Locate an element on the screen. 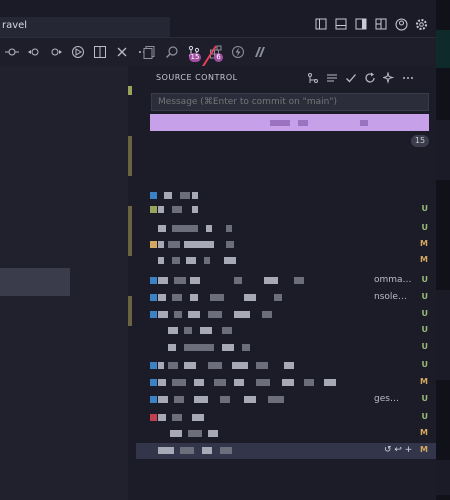 This screenshot has height=500, width=450. explorer-icon is located at coordinates (150, 52).